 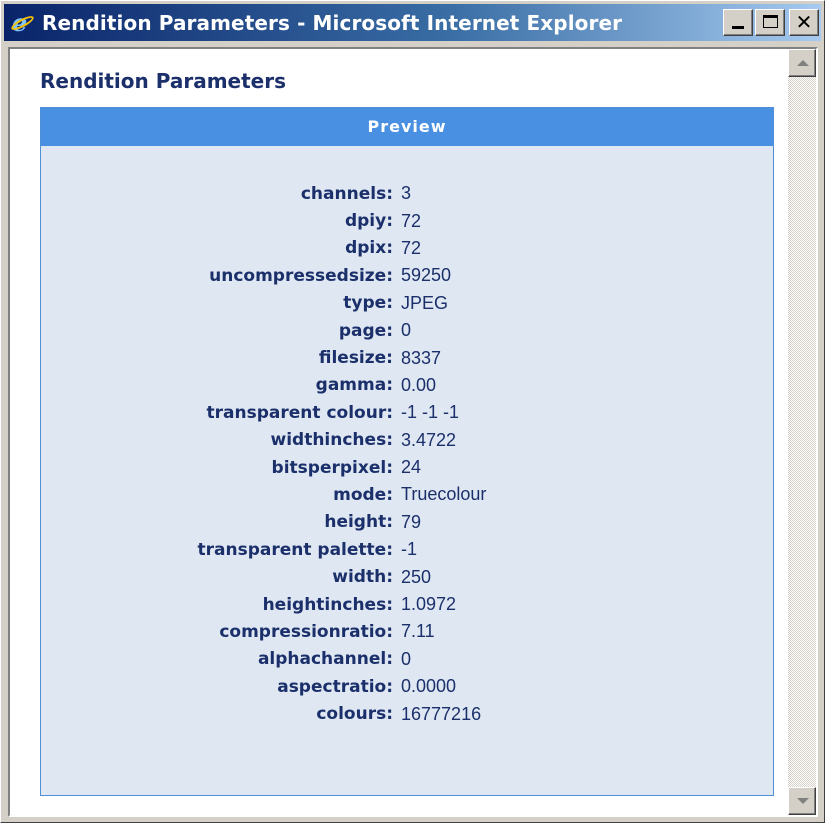 I want to click on scroll-down-button, so click(x=802, y=801).